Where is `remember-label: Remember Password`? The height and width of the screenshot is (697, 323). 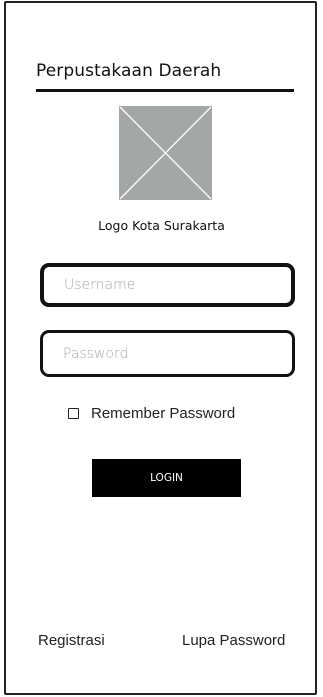
remember-label: Remember Password is located at coordinates (163, 413).